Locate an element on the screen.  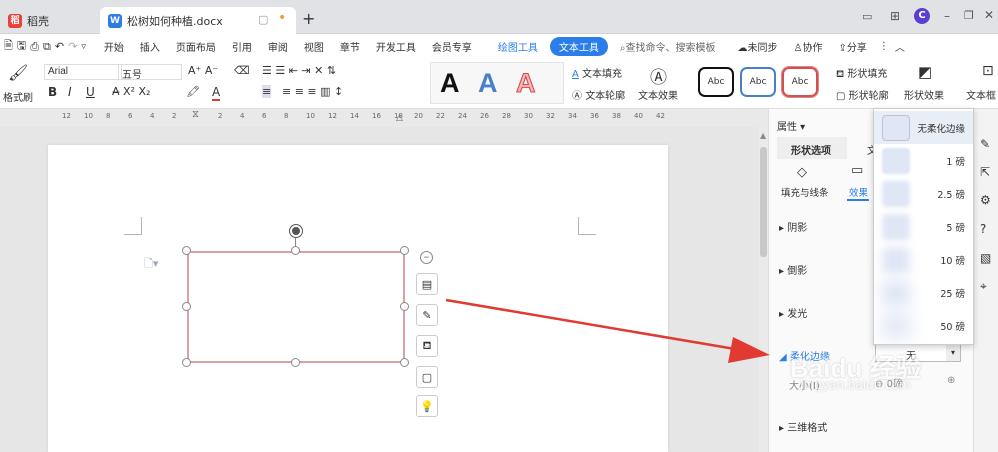
annotation-arrow is located at coordinates (607, 330).